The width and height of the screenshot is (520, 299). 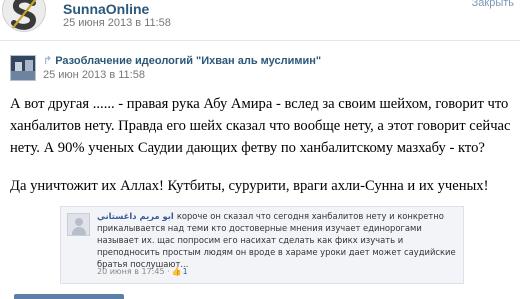 What do you see at coordinates (176, 271) in the screenshot?
I see `thumbs-up-icon: 👍` at bounding box center [176, 271].